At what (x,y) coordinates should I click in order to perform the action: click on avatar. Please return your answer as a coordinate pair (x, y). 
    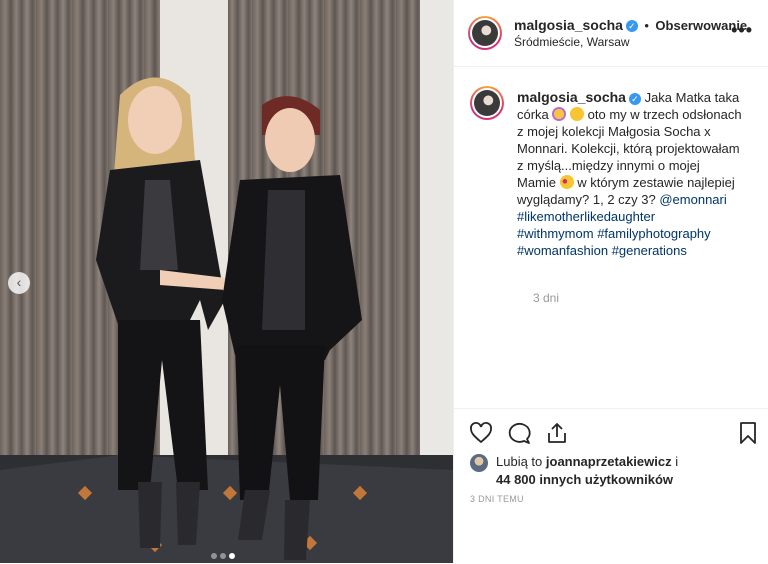
    Looking at the image, I should click on (485, 33).